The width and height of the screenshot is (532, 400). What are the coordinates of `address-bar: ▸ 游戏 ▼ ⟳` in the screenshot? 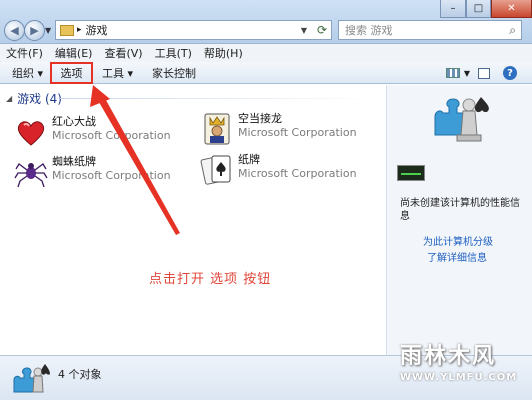 It's located at (193, 30).